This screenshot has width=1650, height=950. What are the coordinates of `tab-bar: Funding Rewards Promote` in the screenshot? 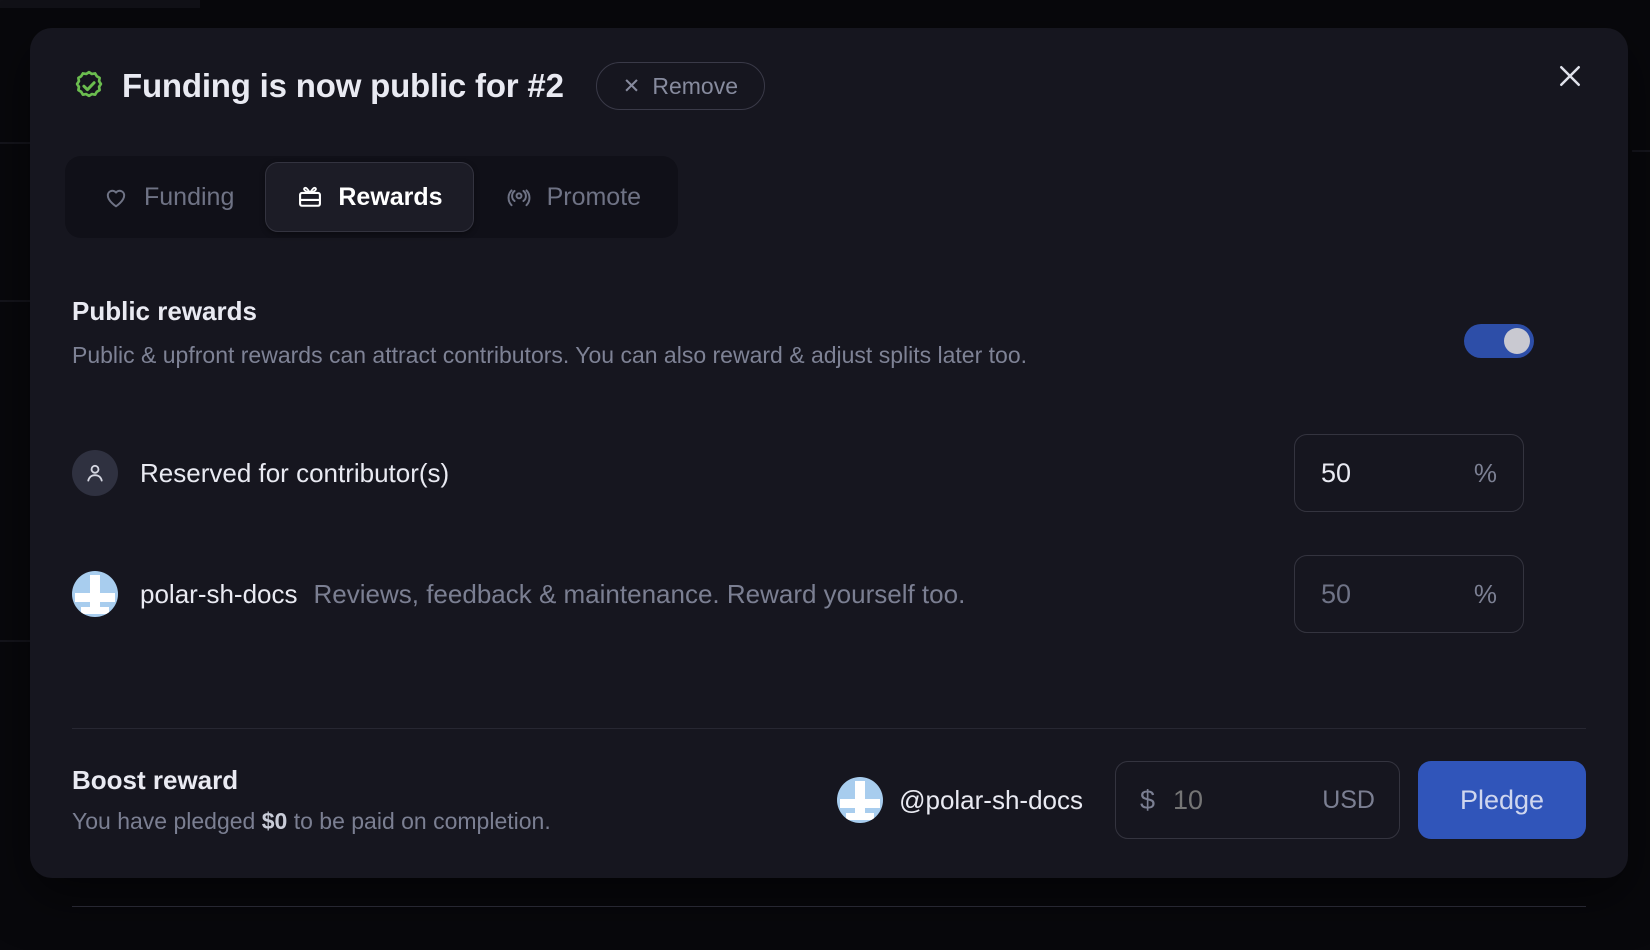 It's located at (372, 197).